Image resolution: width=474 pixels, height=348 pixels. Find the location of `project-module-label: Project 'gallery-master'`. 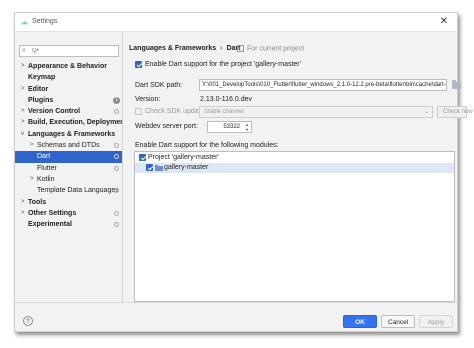

project-module-label: Project 'gallery-master' is located at coordinates (183, 157).